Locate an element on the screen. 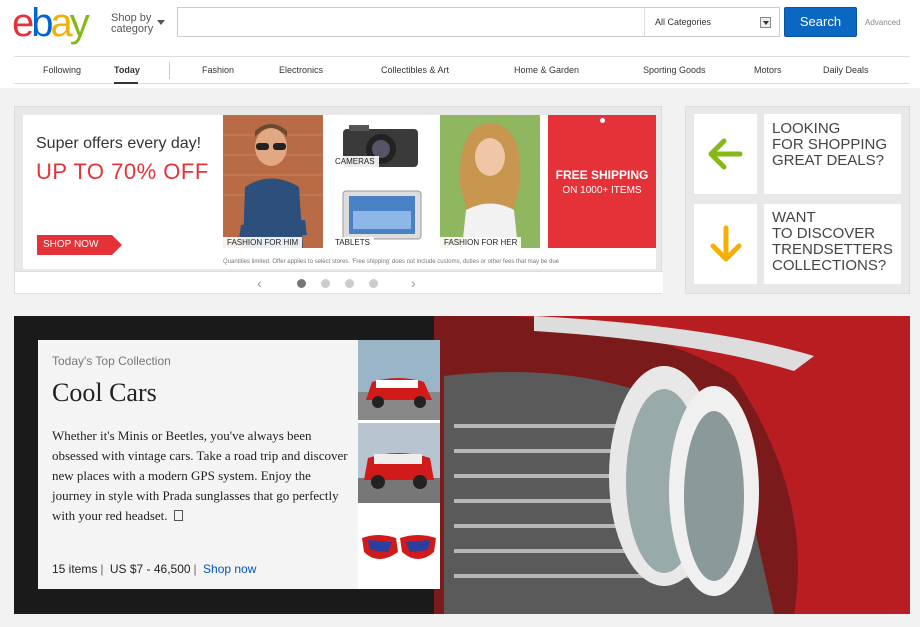 The height and width of the screenshot is (627, 920). nav-item-fashion: Fashion is located at coordinates (218, 70).